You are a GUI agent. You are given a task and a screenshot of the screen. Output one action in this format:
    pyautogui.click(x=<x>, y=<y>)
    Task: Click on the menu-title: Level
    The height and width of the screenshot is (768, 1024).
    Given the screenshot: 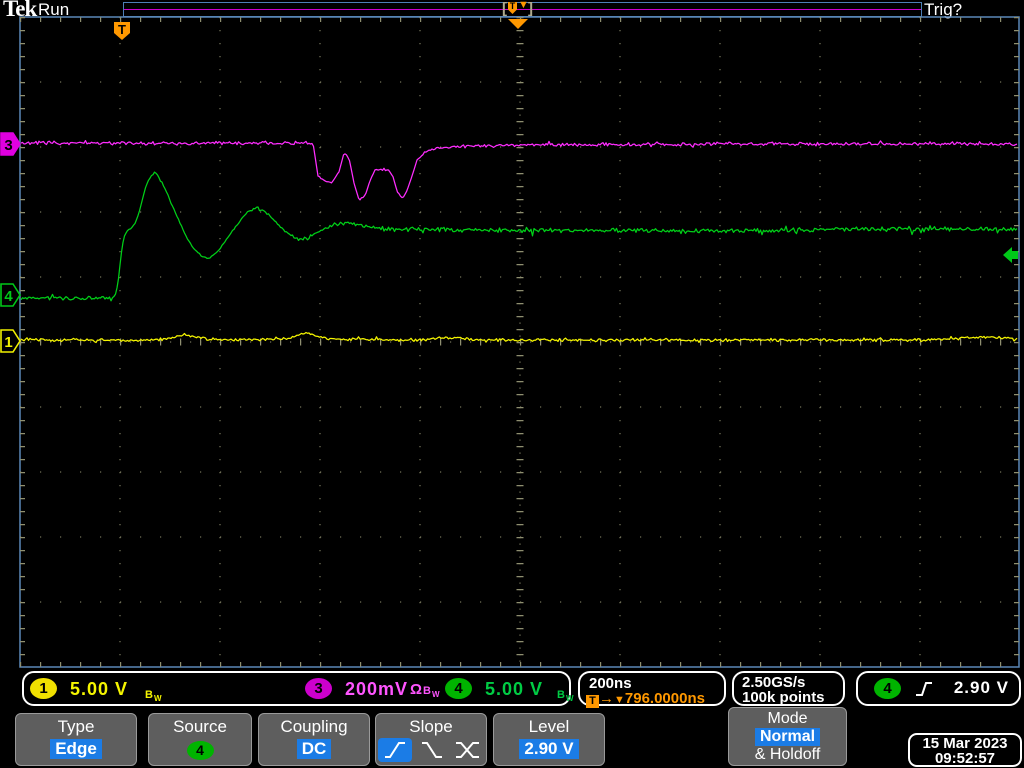 What is the action you would take?
    pyautogui.click(x=549, y=726)
    